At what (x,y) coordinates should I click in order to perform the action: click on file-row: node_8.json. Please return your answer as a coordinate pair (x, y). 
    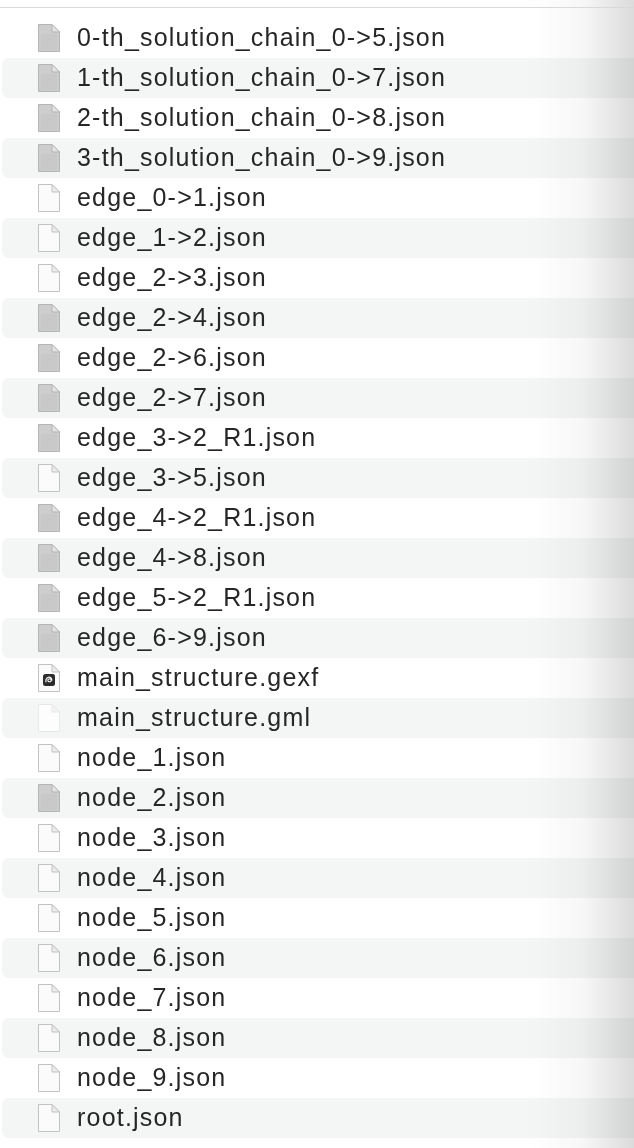
    Looking at the image, I should click on (318, 1038).